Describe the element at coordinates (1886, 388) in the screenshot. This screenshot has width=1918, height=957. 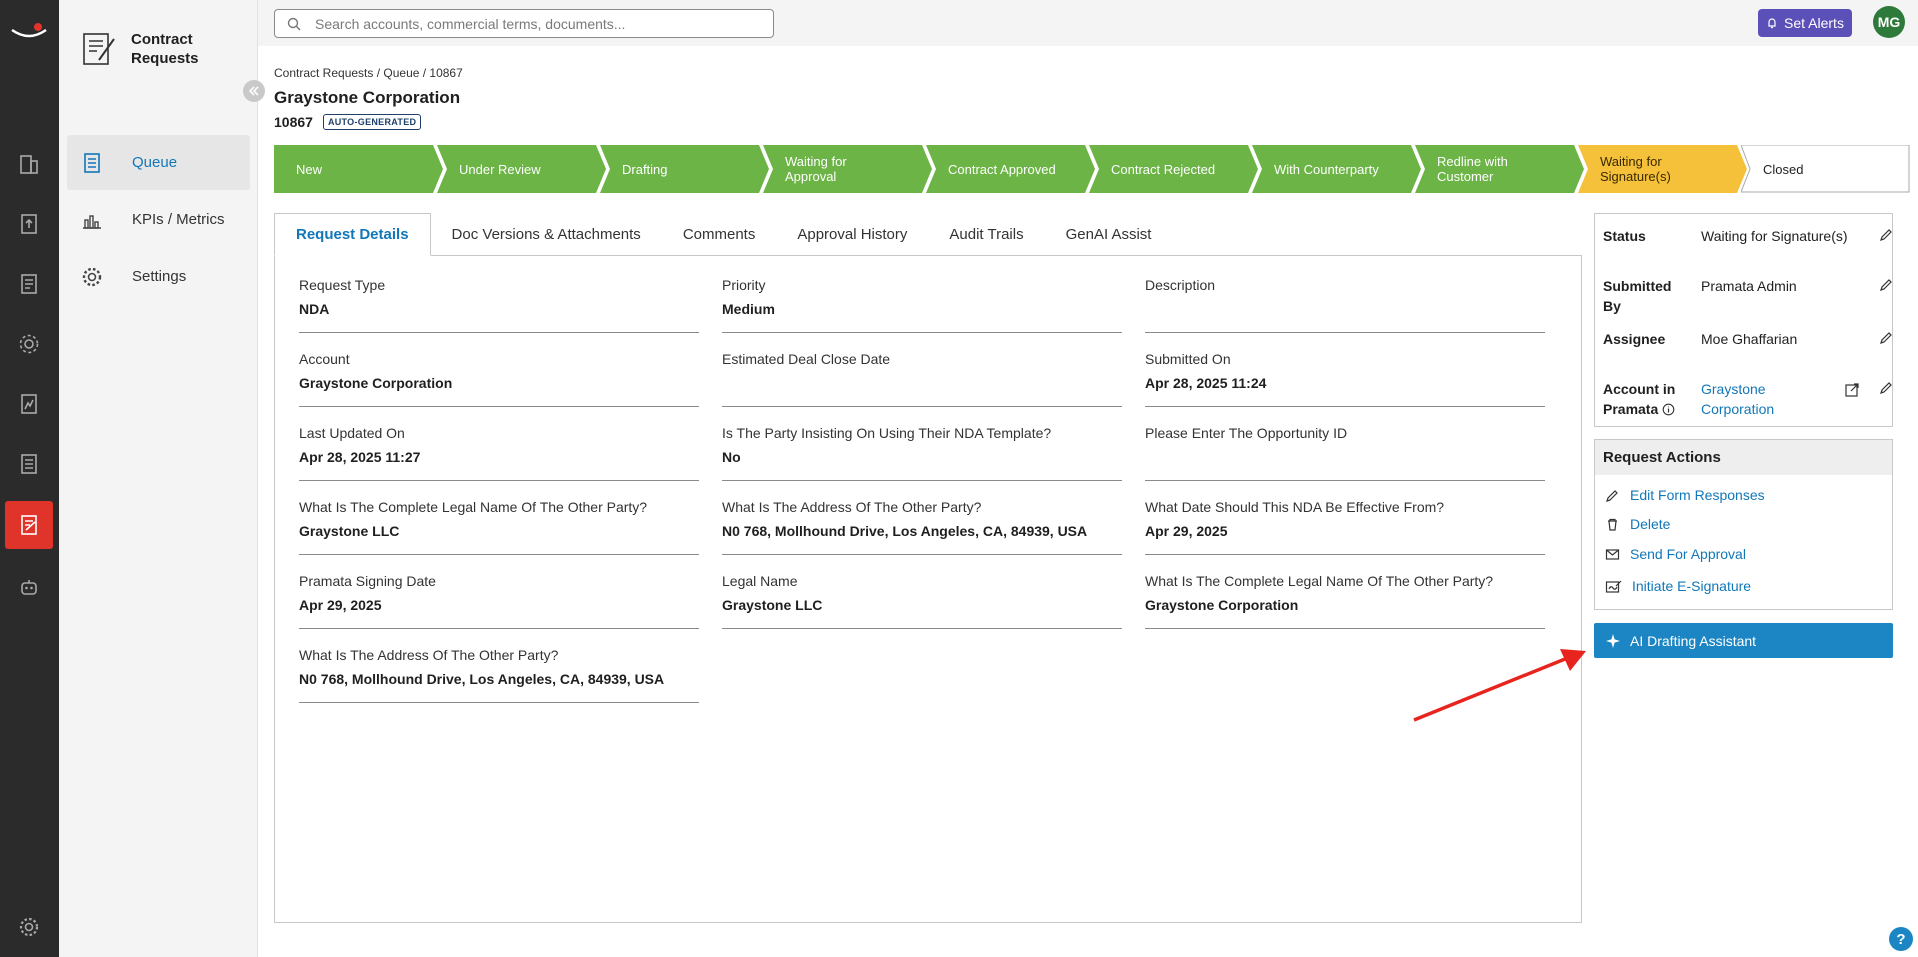
I see `edit-account-pencil-icon` at that location.